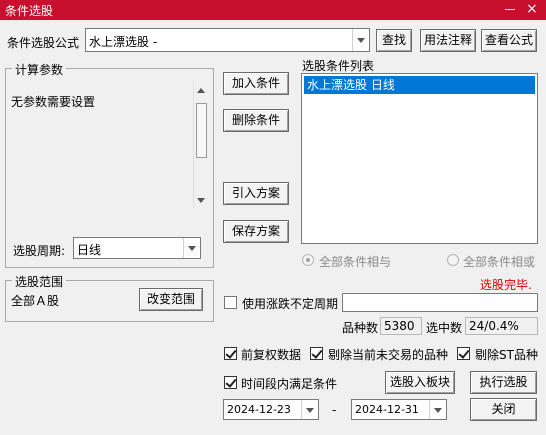 The image size is (546, 435). Describe the element at coordinates (289, 384) in the screenshot. I see `period-satisfy-label: 时间段内满足条件` at that location.